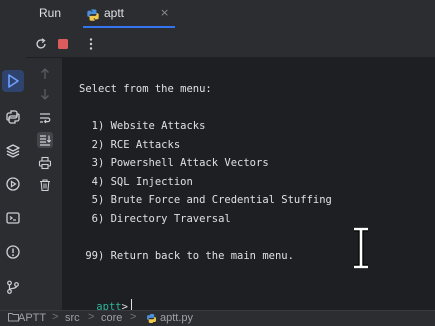 The image size is (435, 326). I want to click on run-icon, so click(13, 81).